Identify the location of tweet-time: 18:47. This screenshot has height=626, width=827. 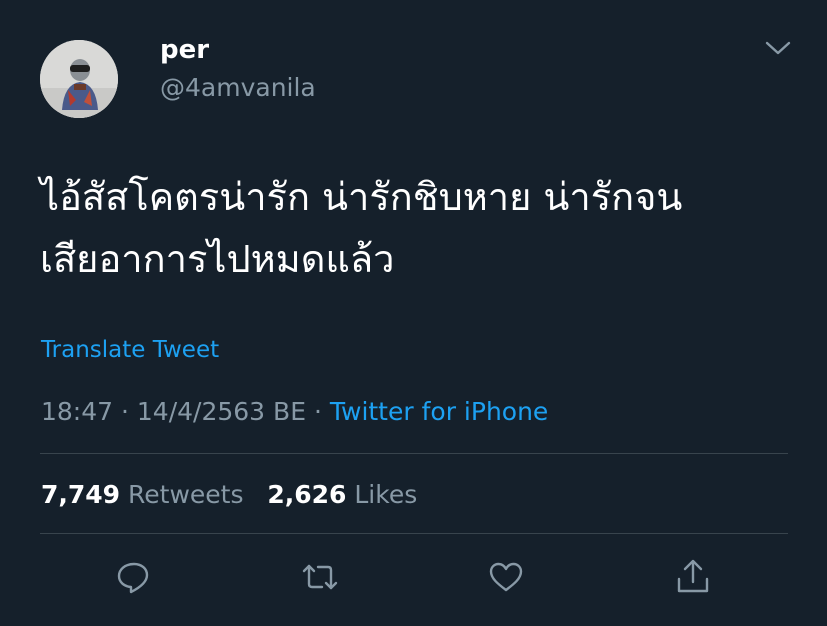
(77, 411).